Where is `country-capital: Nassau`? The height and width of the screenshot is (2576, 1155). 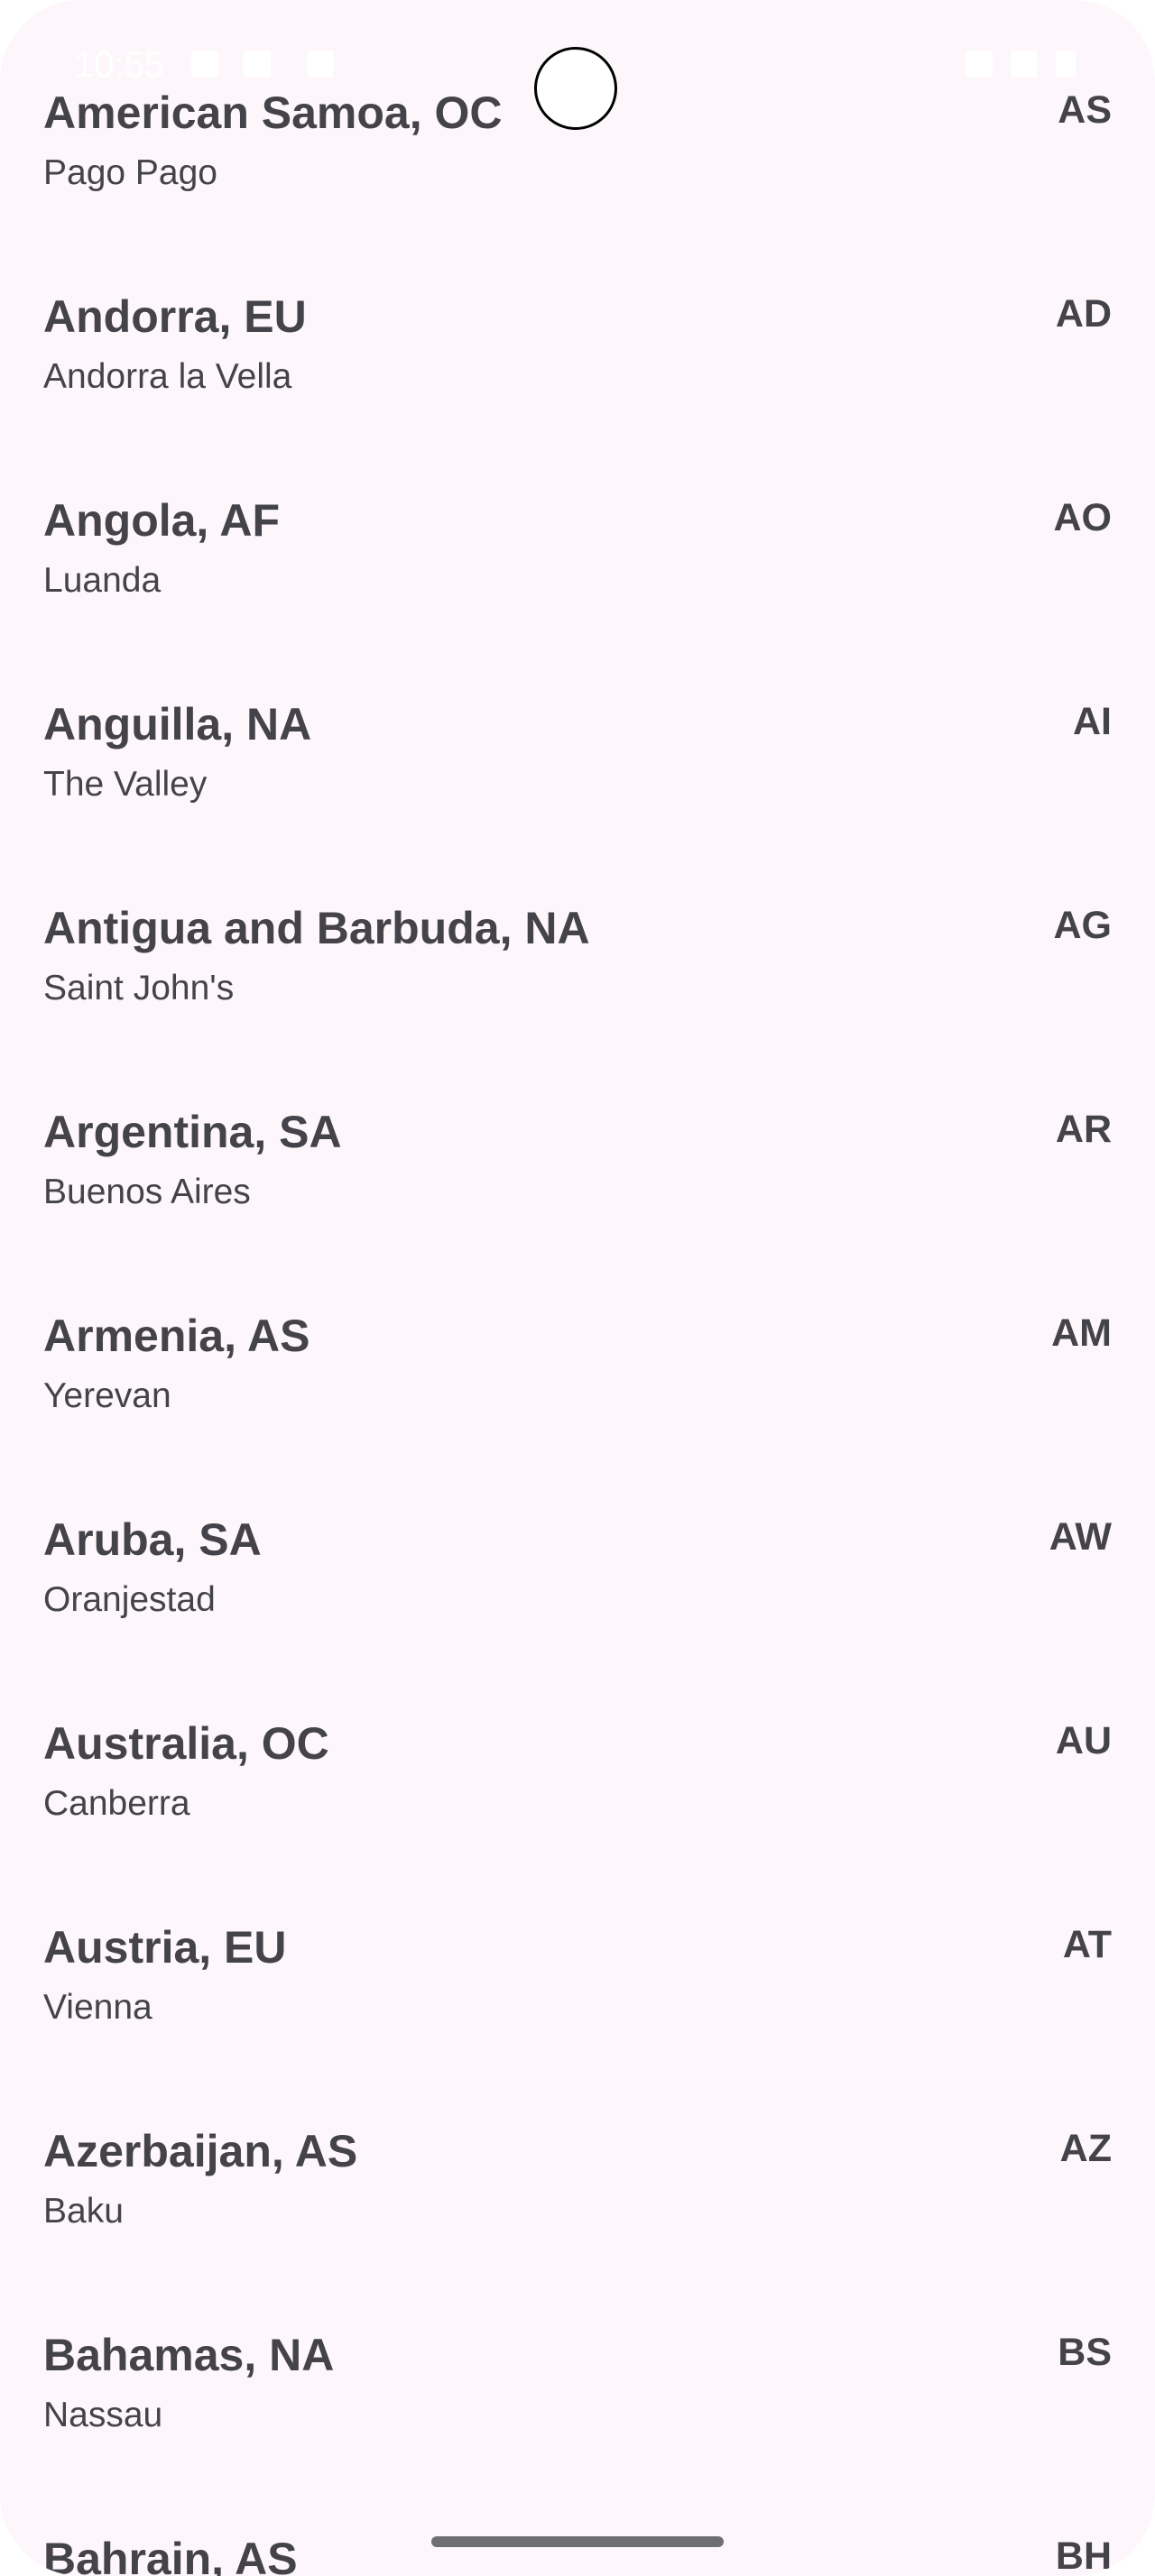
country-capital: Nassau is located at coordinates (103, 2415).